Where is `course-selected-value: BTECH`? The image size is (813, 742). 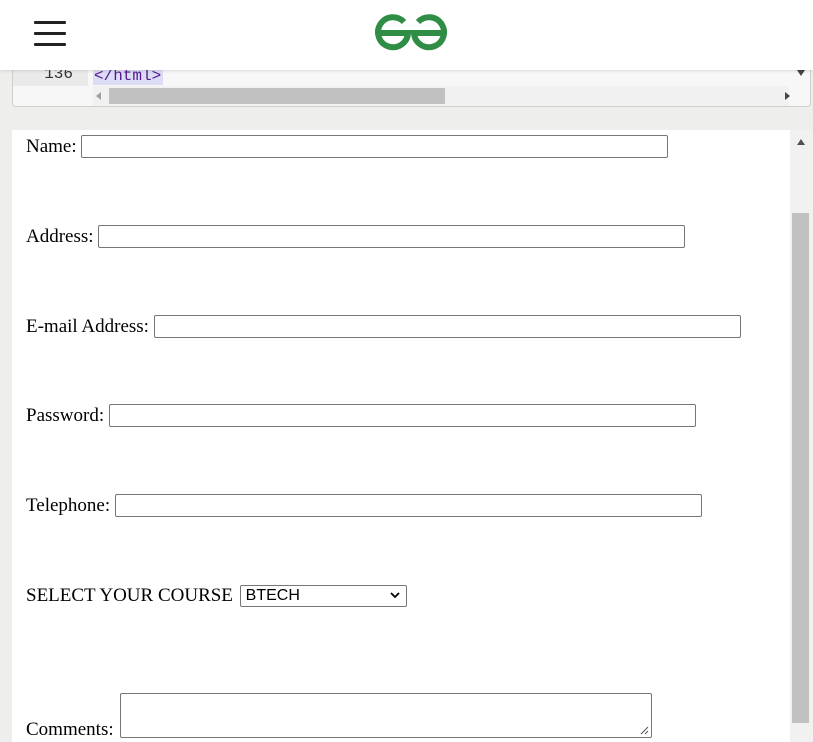
course-selected-value: BTECH is located at coordinates (272, 595).